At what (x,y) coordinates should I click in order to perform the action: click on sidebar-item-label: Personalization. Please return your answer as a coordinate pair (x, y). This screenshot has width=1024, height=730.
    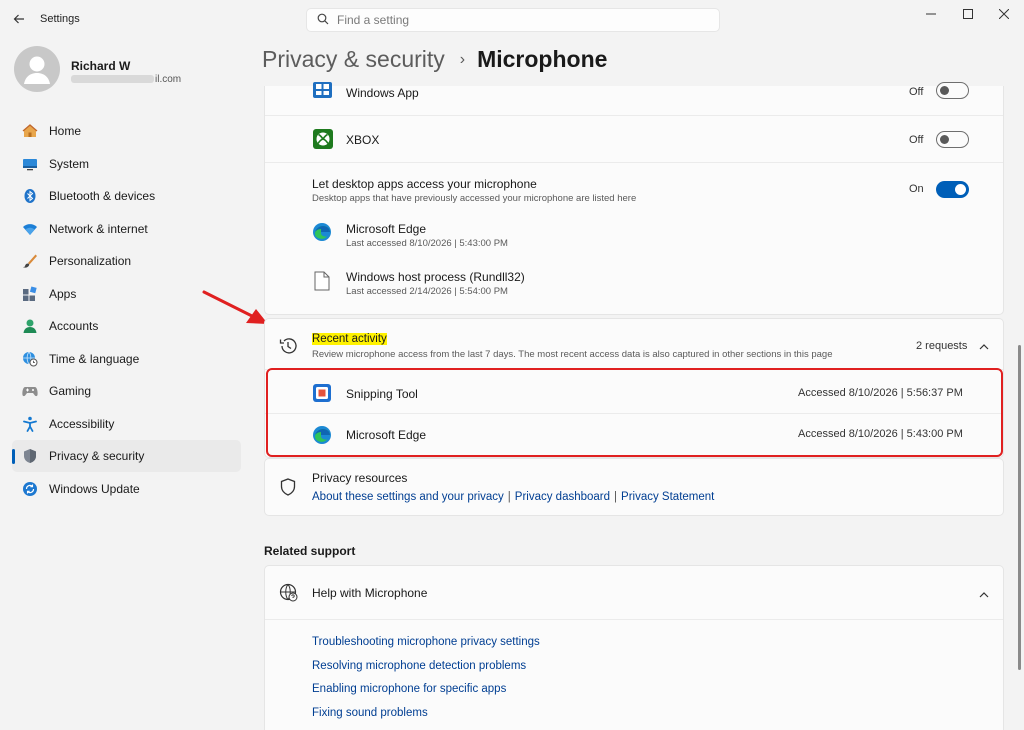
    Looking at the image, I should click on (90, 261).